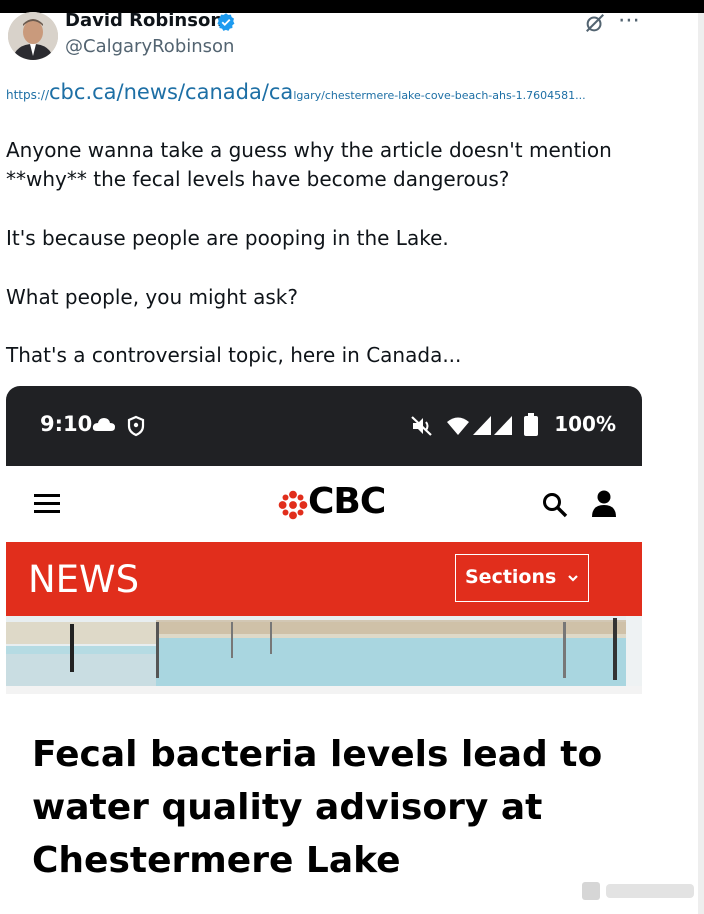  I want to click on chevron-down-icon, so click(573, 578).